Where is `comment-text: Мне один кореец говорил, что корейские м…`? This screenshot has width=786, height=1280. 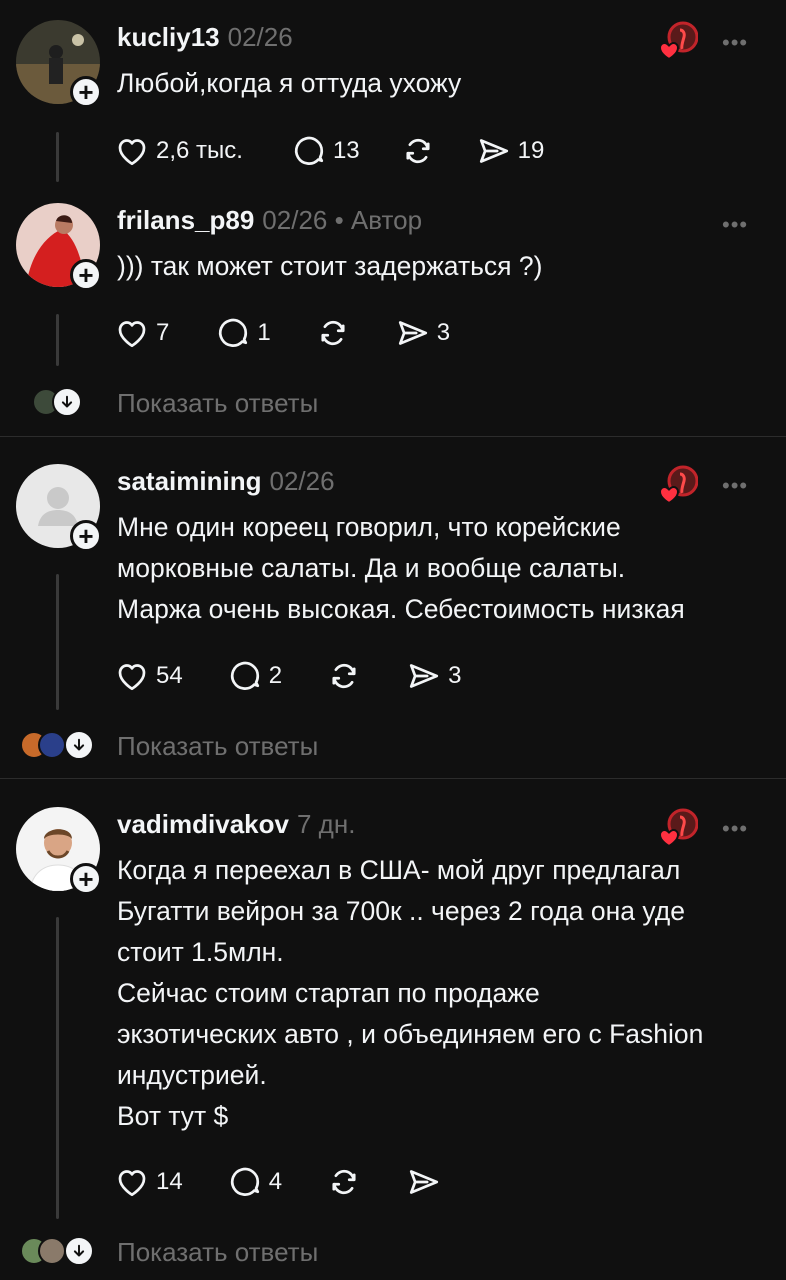
comment-text: Мне один кореец говорил, что корейские м… is located at coordinates (401, 568).